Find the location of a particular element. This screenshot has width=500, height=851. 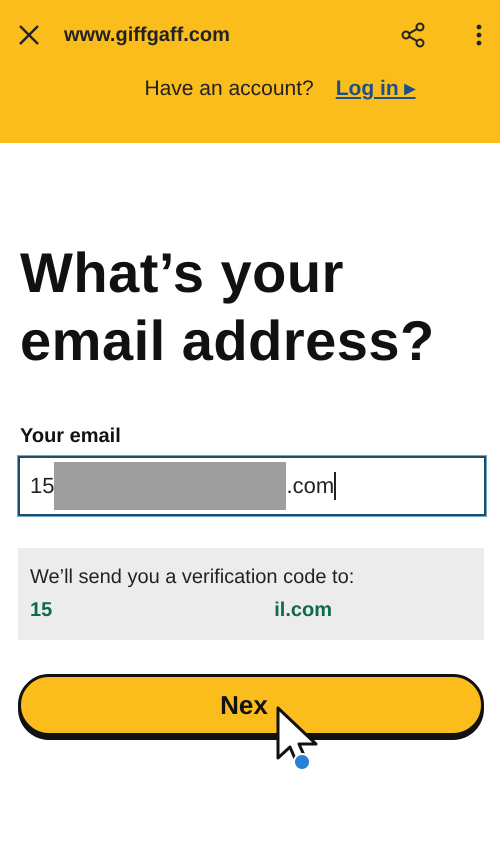

email-text: 15 is located at coordinates (41, 610).